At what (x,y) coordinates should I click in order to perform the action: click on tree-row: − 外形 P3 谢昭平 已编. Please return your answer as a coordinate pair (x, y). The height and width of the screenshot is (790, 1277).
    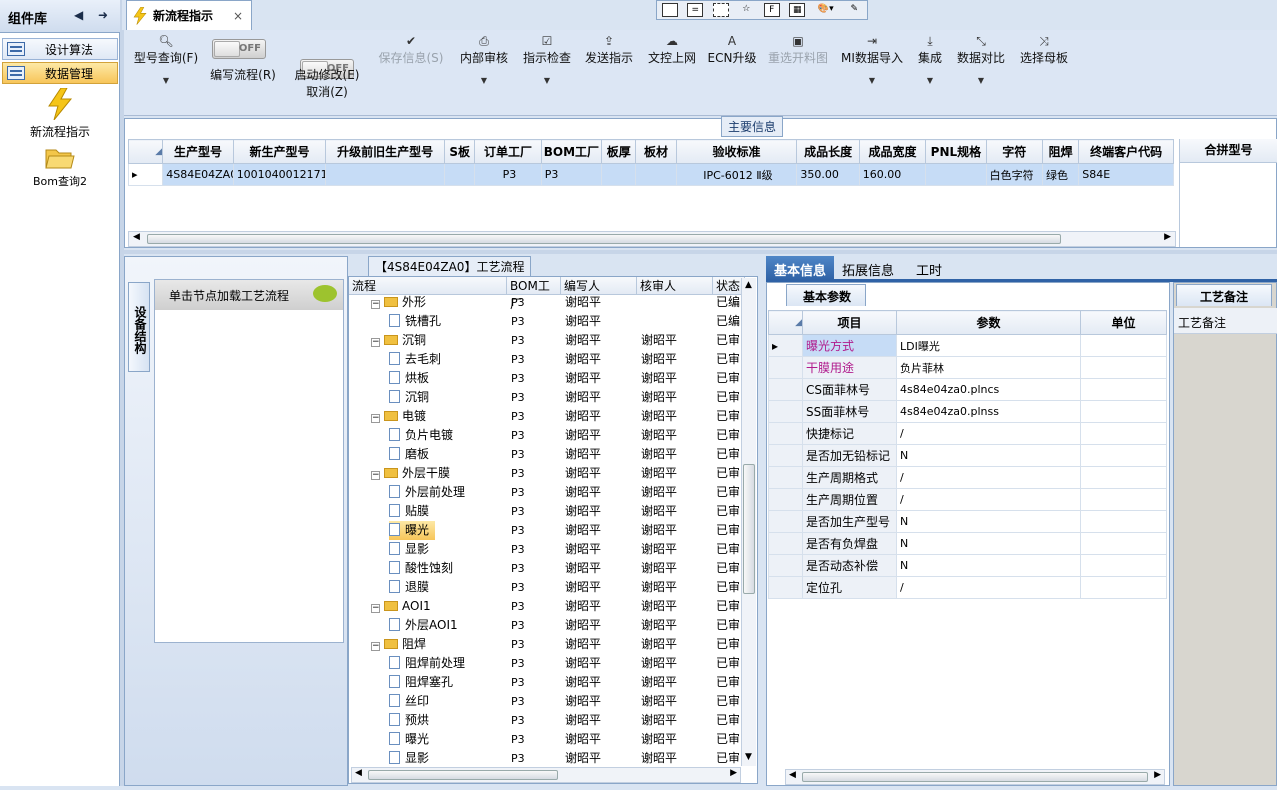
    Looking at the image, I should click on (546, 302).